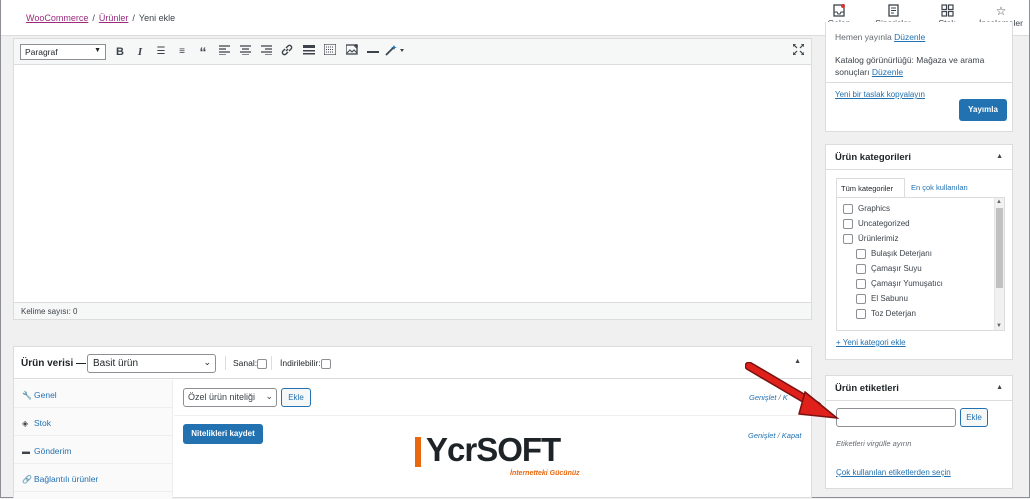 The width and height of the screenshot is (1030, 499). What do you see at coordinates (93, 422) in the screenshot?
I see `tab-inventory: ◈ Stok` at bounding box center [93, 422].